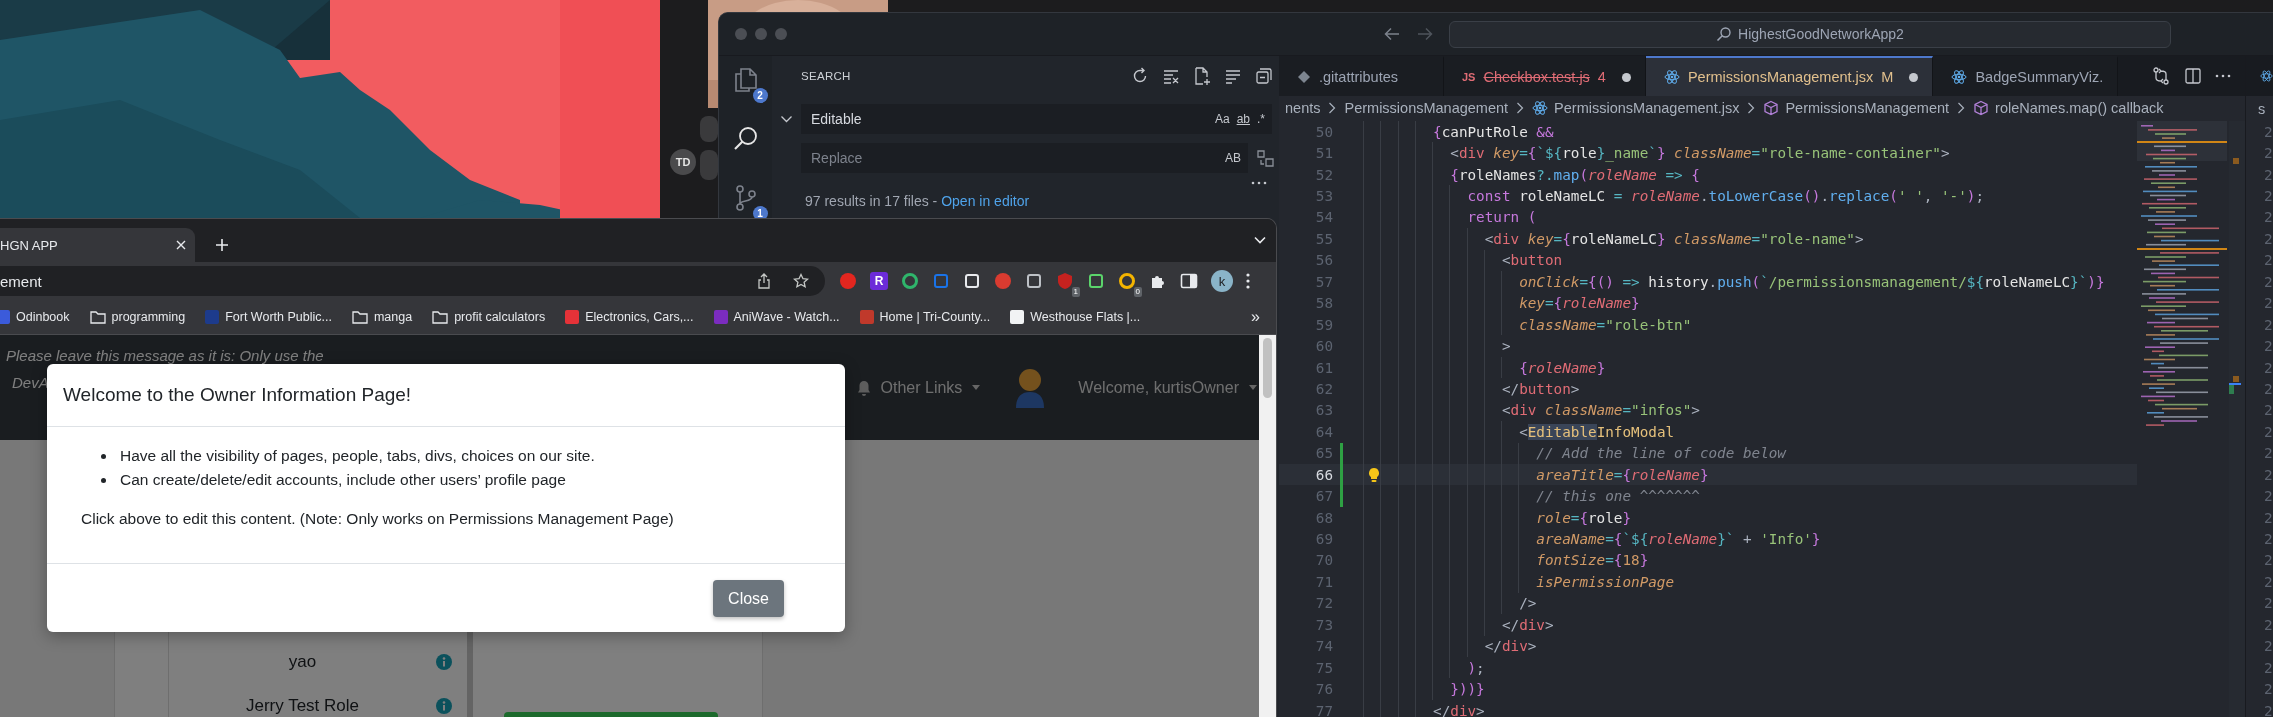  Describe the element at coordinates (1532, 260) in the screenshot. I see `code-line: <button` at that location.